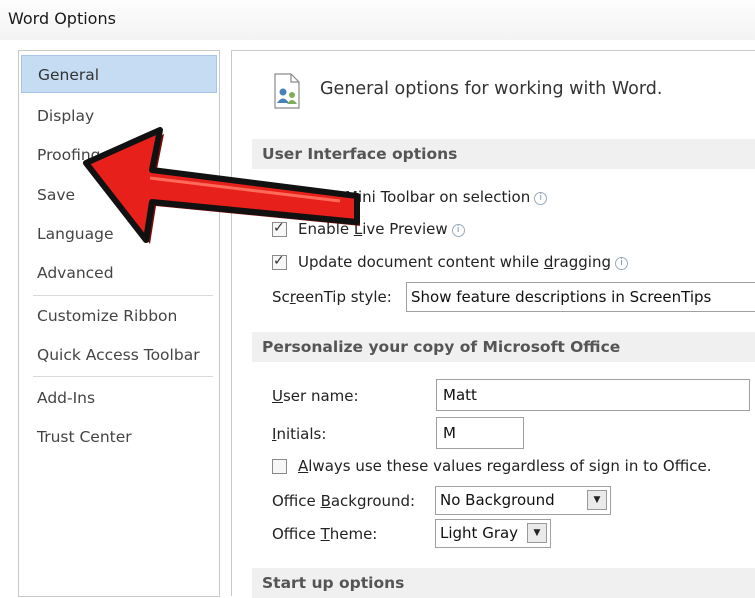  I want to click on office-theme-select: Light Gray ▼, so click(493, 533).